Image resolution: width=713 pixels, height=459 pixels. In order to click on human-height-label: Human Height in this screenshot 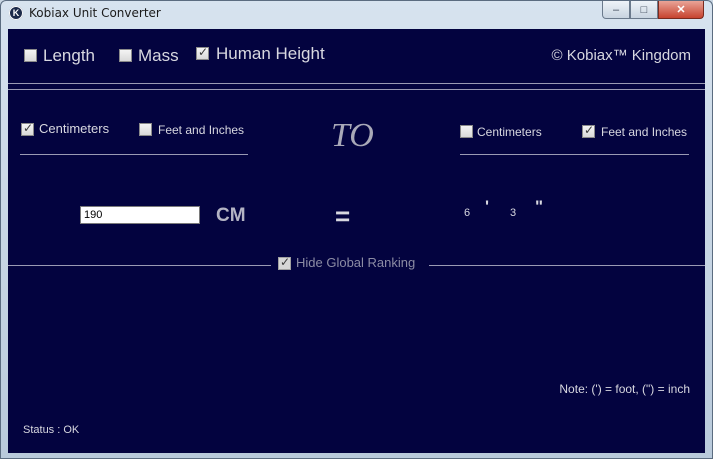, I will do `click(270, 54)`.